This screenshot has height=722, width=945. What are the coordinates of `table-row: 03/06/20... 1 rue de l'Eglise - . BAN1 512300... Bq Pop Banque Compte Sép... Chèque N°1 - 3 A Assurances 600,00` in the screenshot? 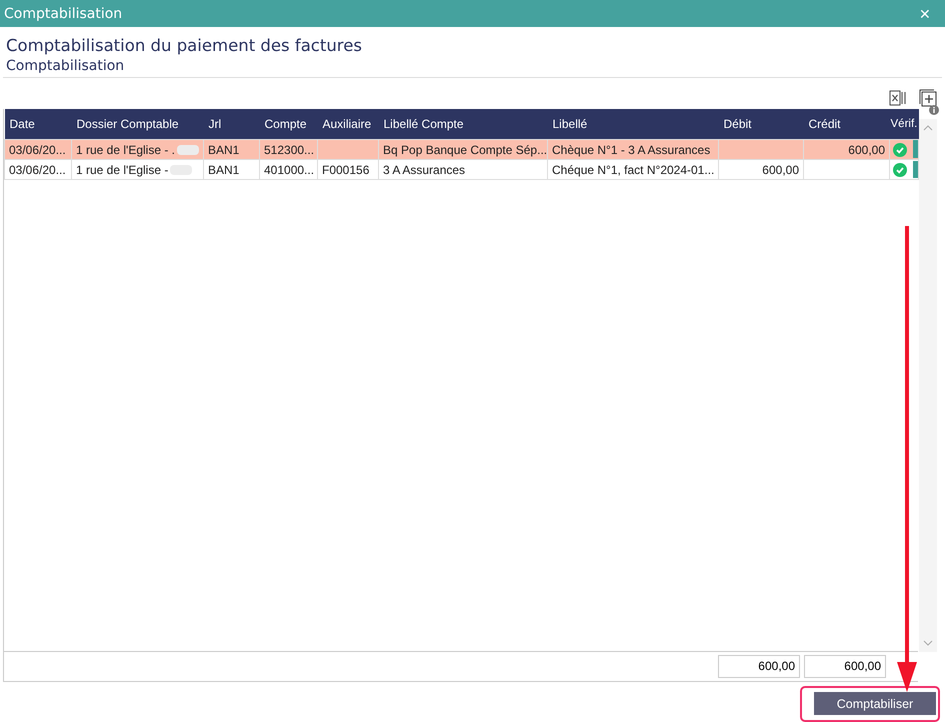 It's located at (461, 150).